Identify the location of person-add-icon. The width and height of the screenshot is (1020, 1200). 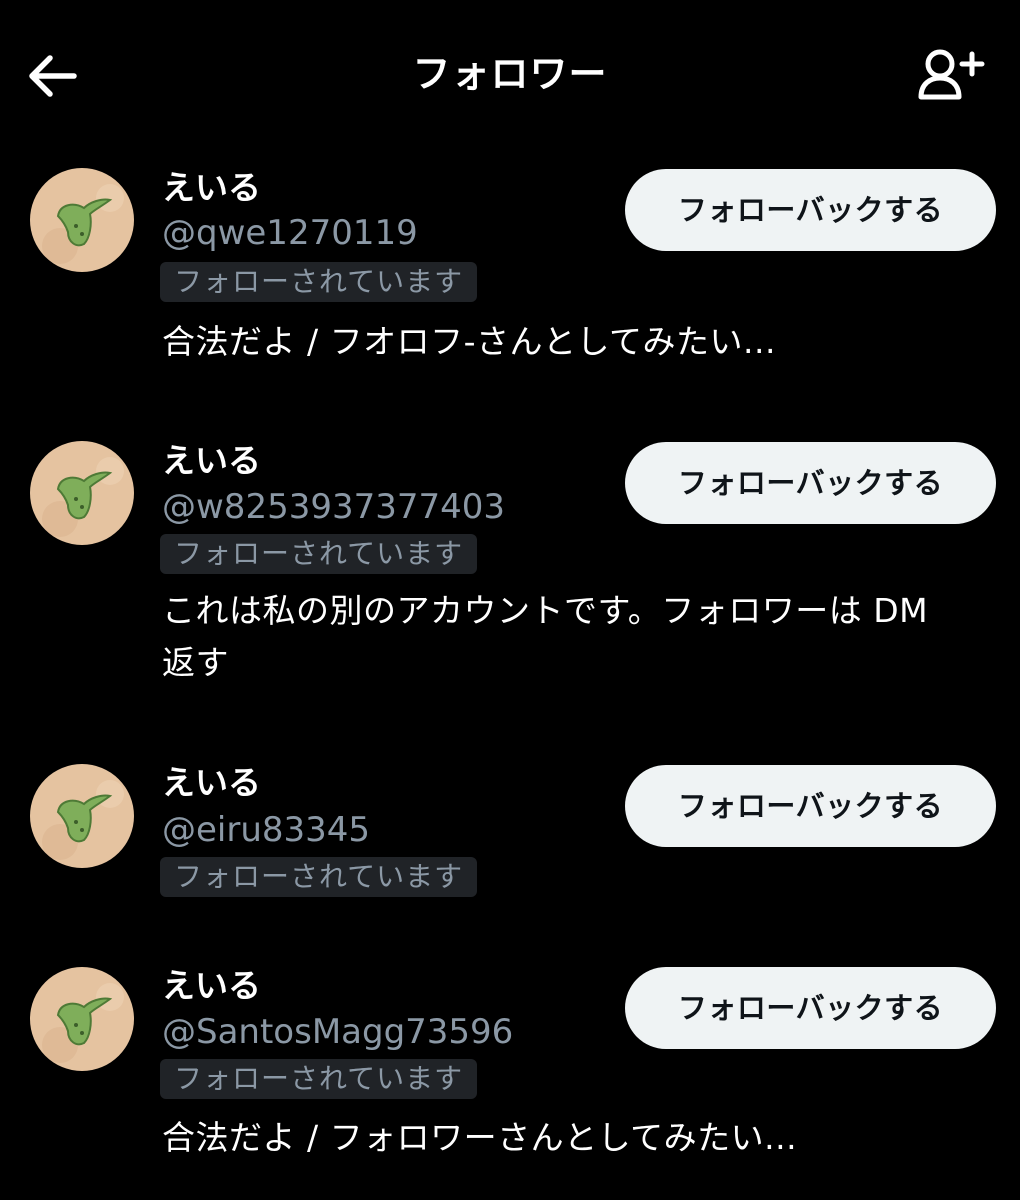
(951, 74).